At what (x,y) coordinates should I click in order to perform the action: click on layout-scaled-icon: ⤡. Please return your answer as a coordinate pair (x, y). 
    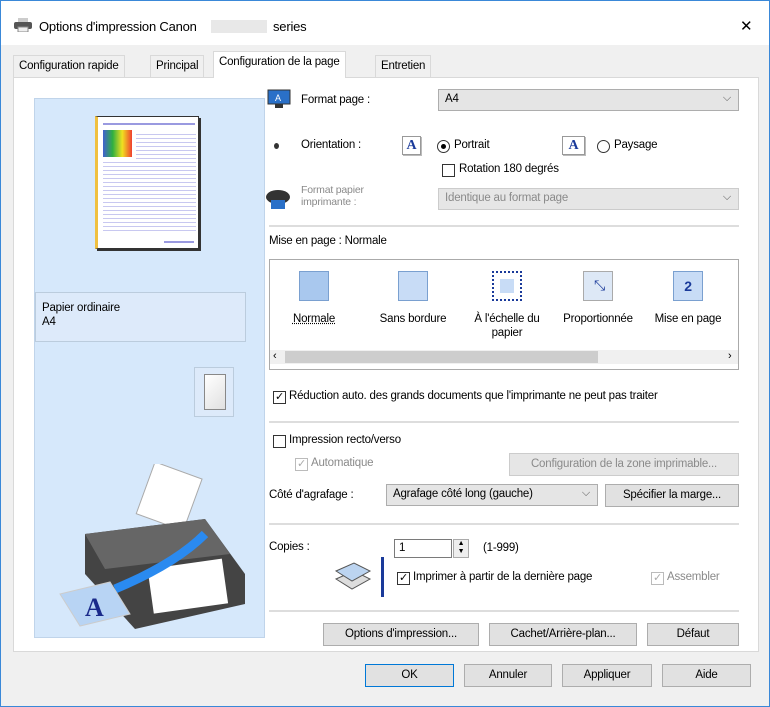
    Looking at the image, I should click on (598, 286).